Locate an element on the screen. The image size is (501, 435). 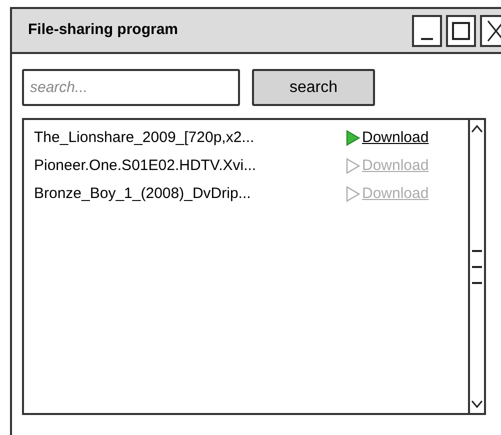
maximize-button is located at coordinates (461, 30).